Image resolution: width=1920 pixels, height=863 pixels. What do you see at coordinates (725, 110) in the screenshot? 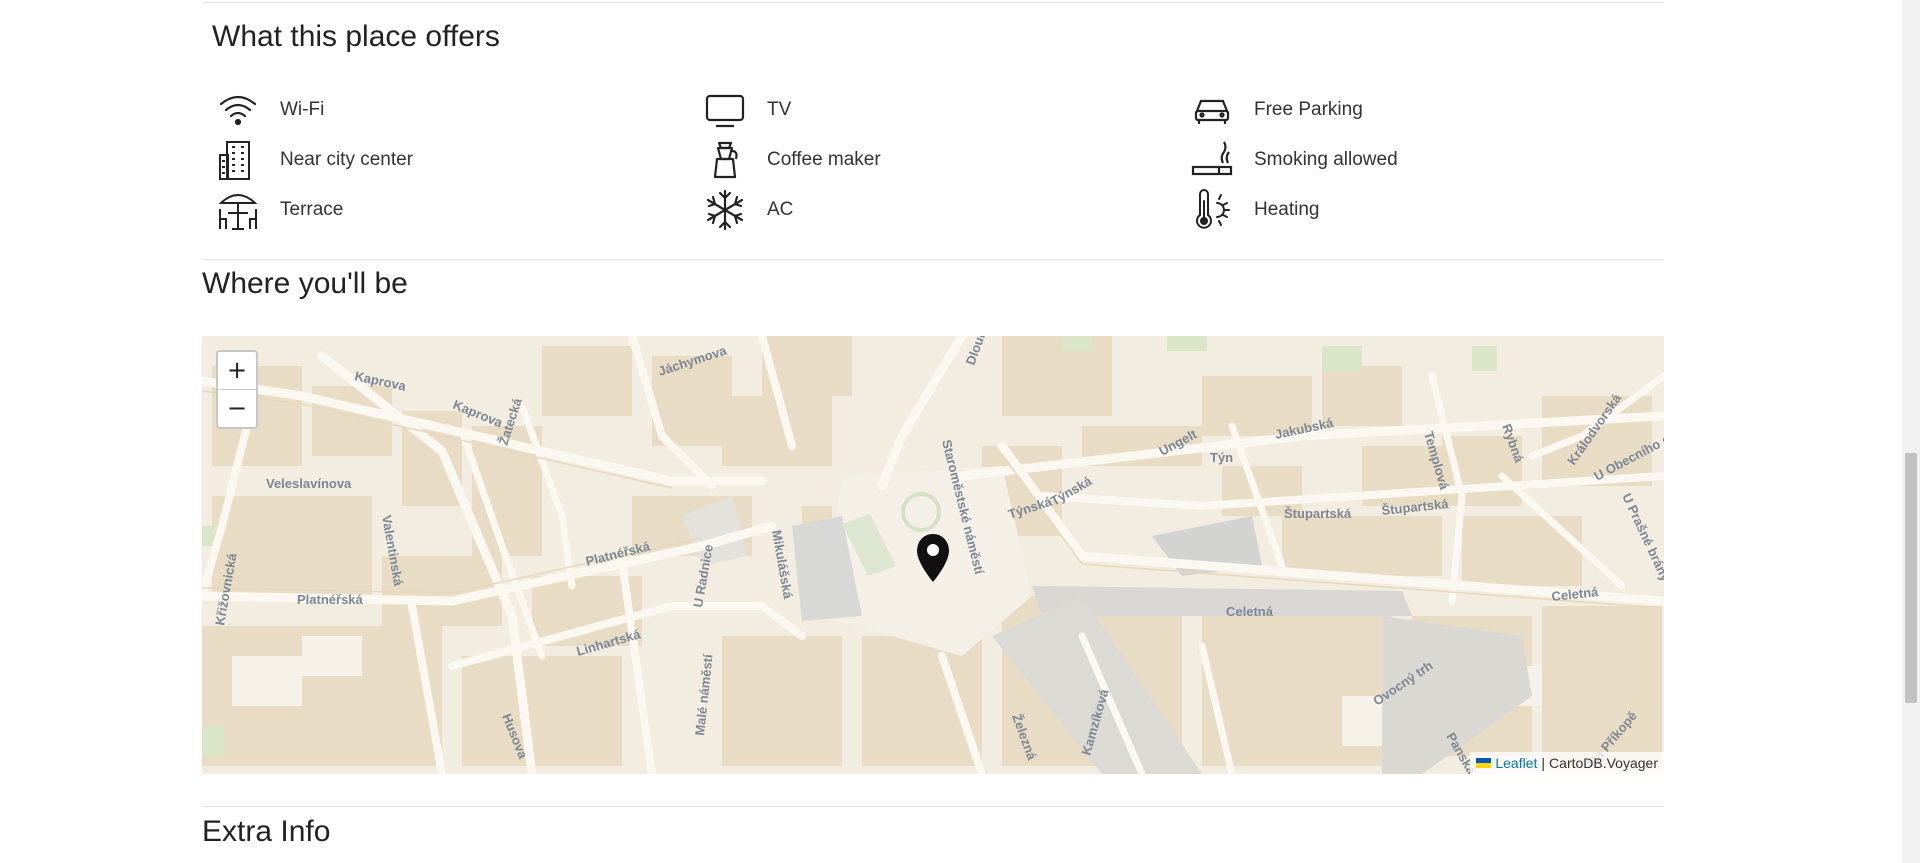
I see `tv-icon` at bounding box center [725, 110].